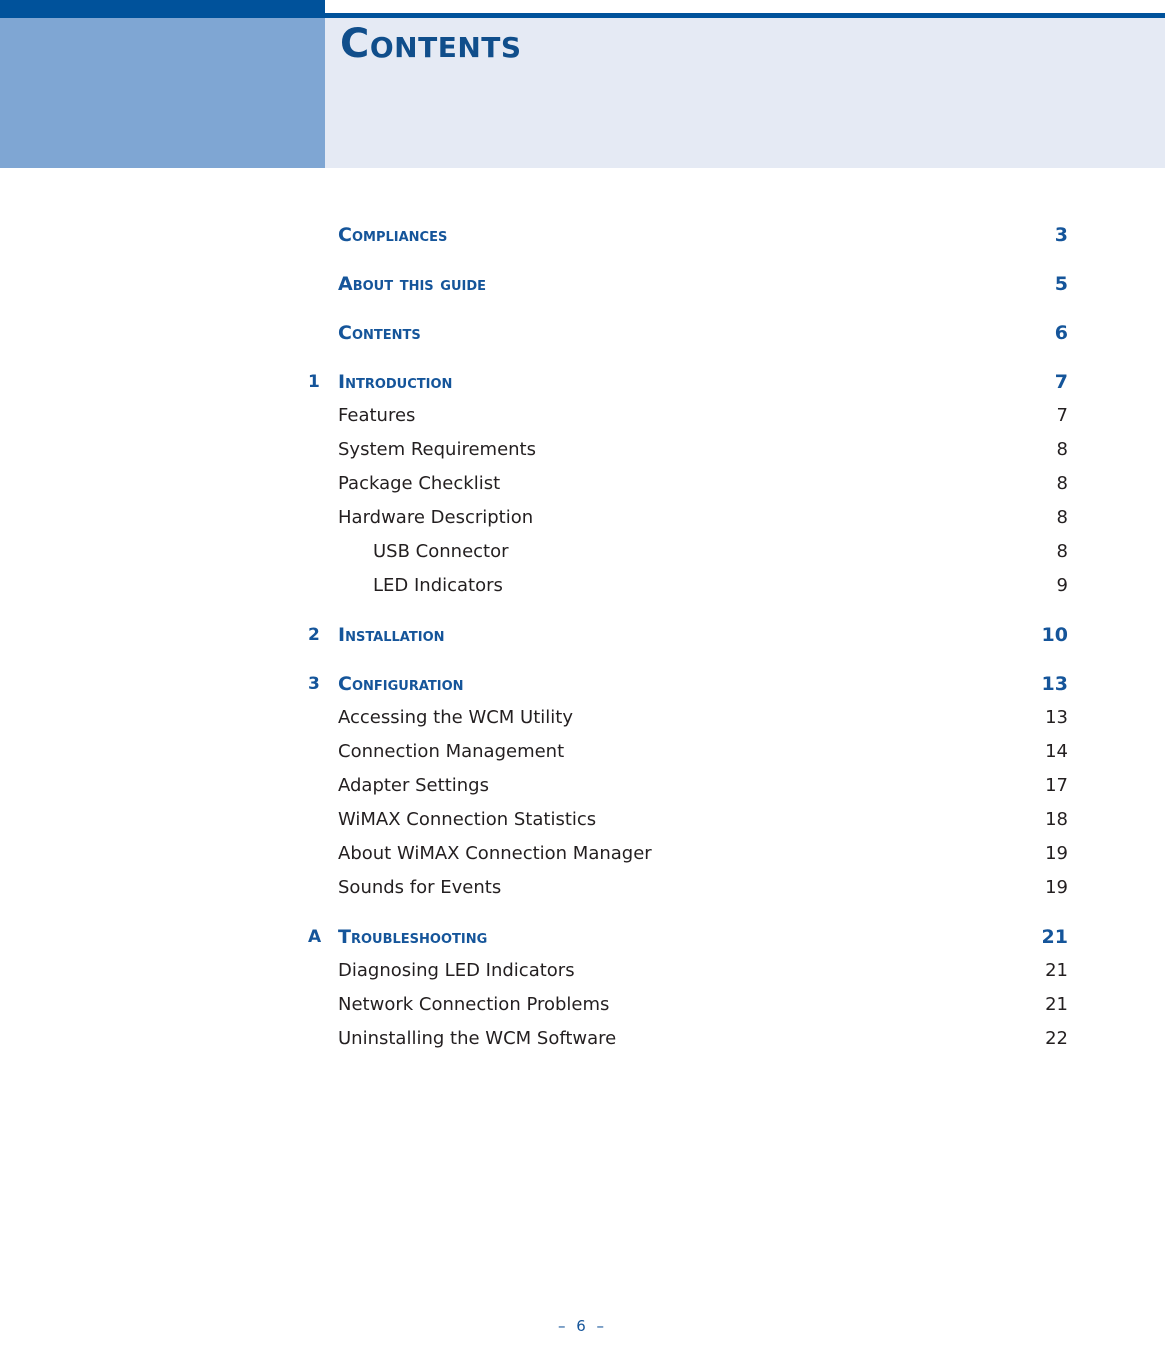 The width and height of the screenshot is (1165, 1345). Describe the element at coordinates (420, 887) in the screenshot. I see `toc-entry-label: Sounds for Events` at that location.